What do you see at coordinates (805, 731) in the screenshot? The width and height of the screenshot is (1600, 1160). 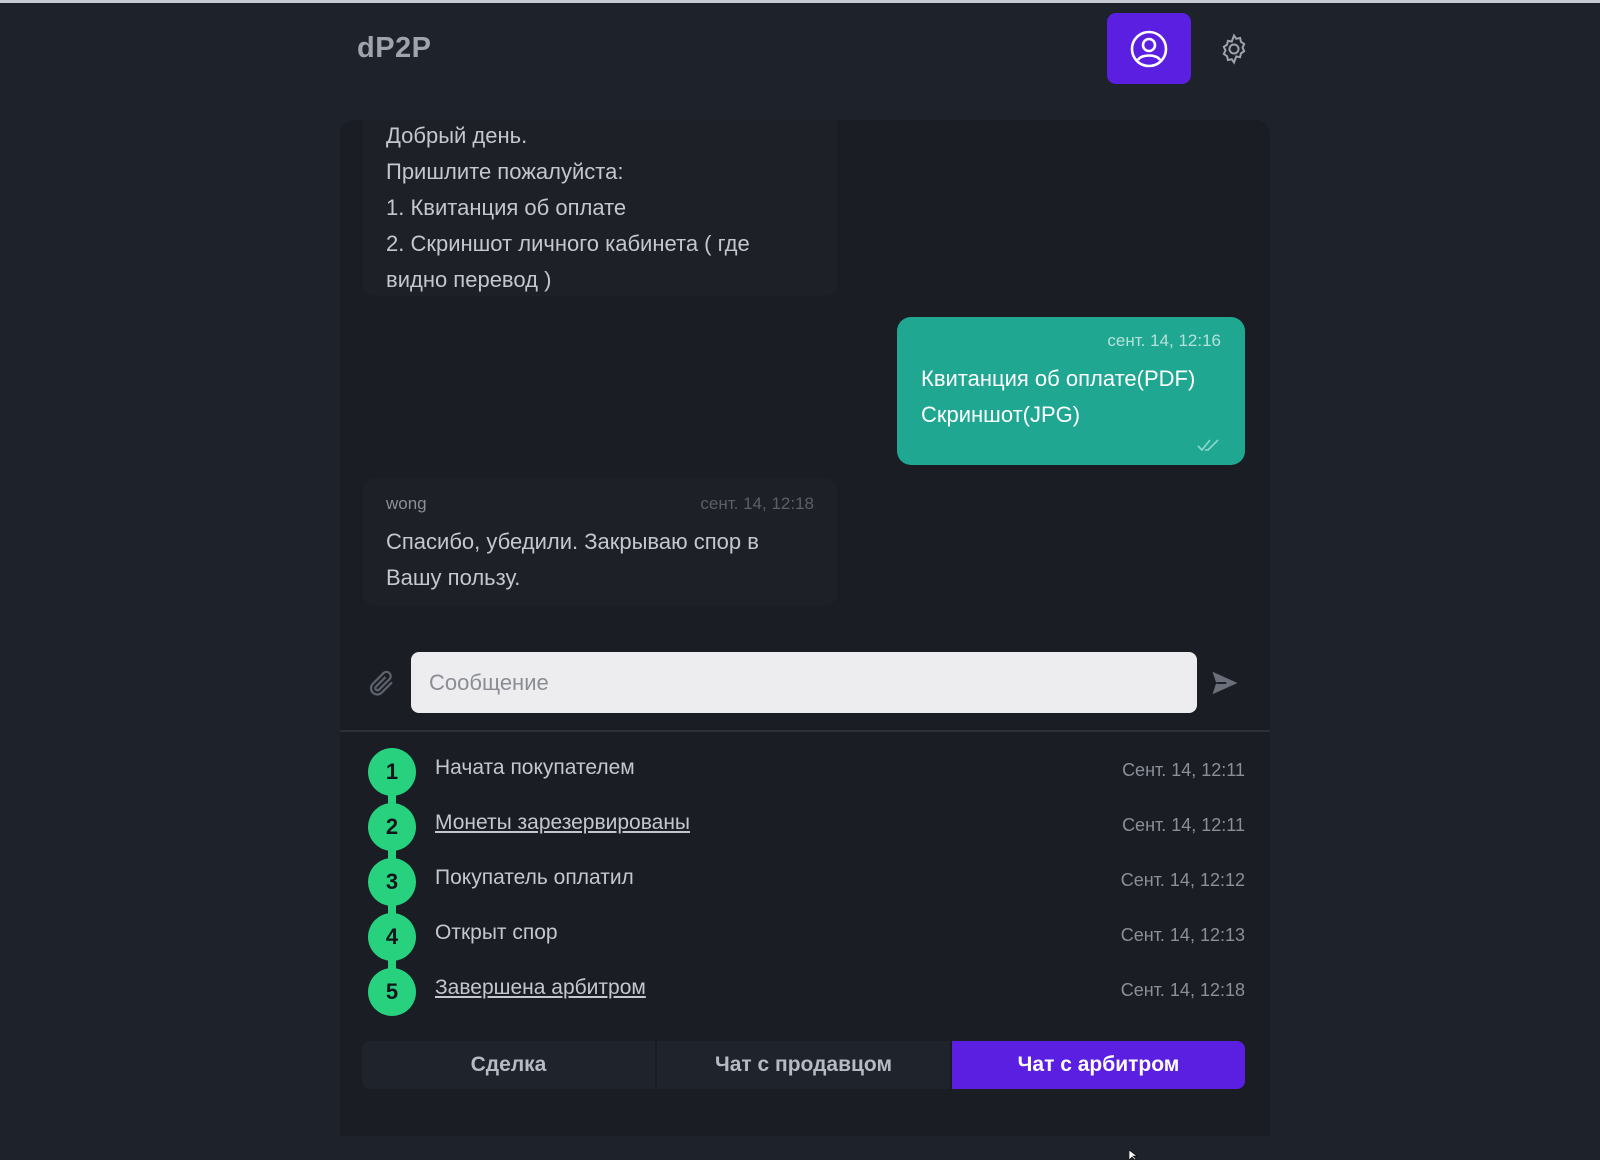 I see `divider` at bounding box center [805, 731].